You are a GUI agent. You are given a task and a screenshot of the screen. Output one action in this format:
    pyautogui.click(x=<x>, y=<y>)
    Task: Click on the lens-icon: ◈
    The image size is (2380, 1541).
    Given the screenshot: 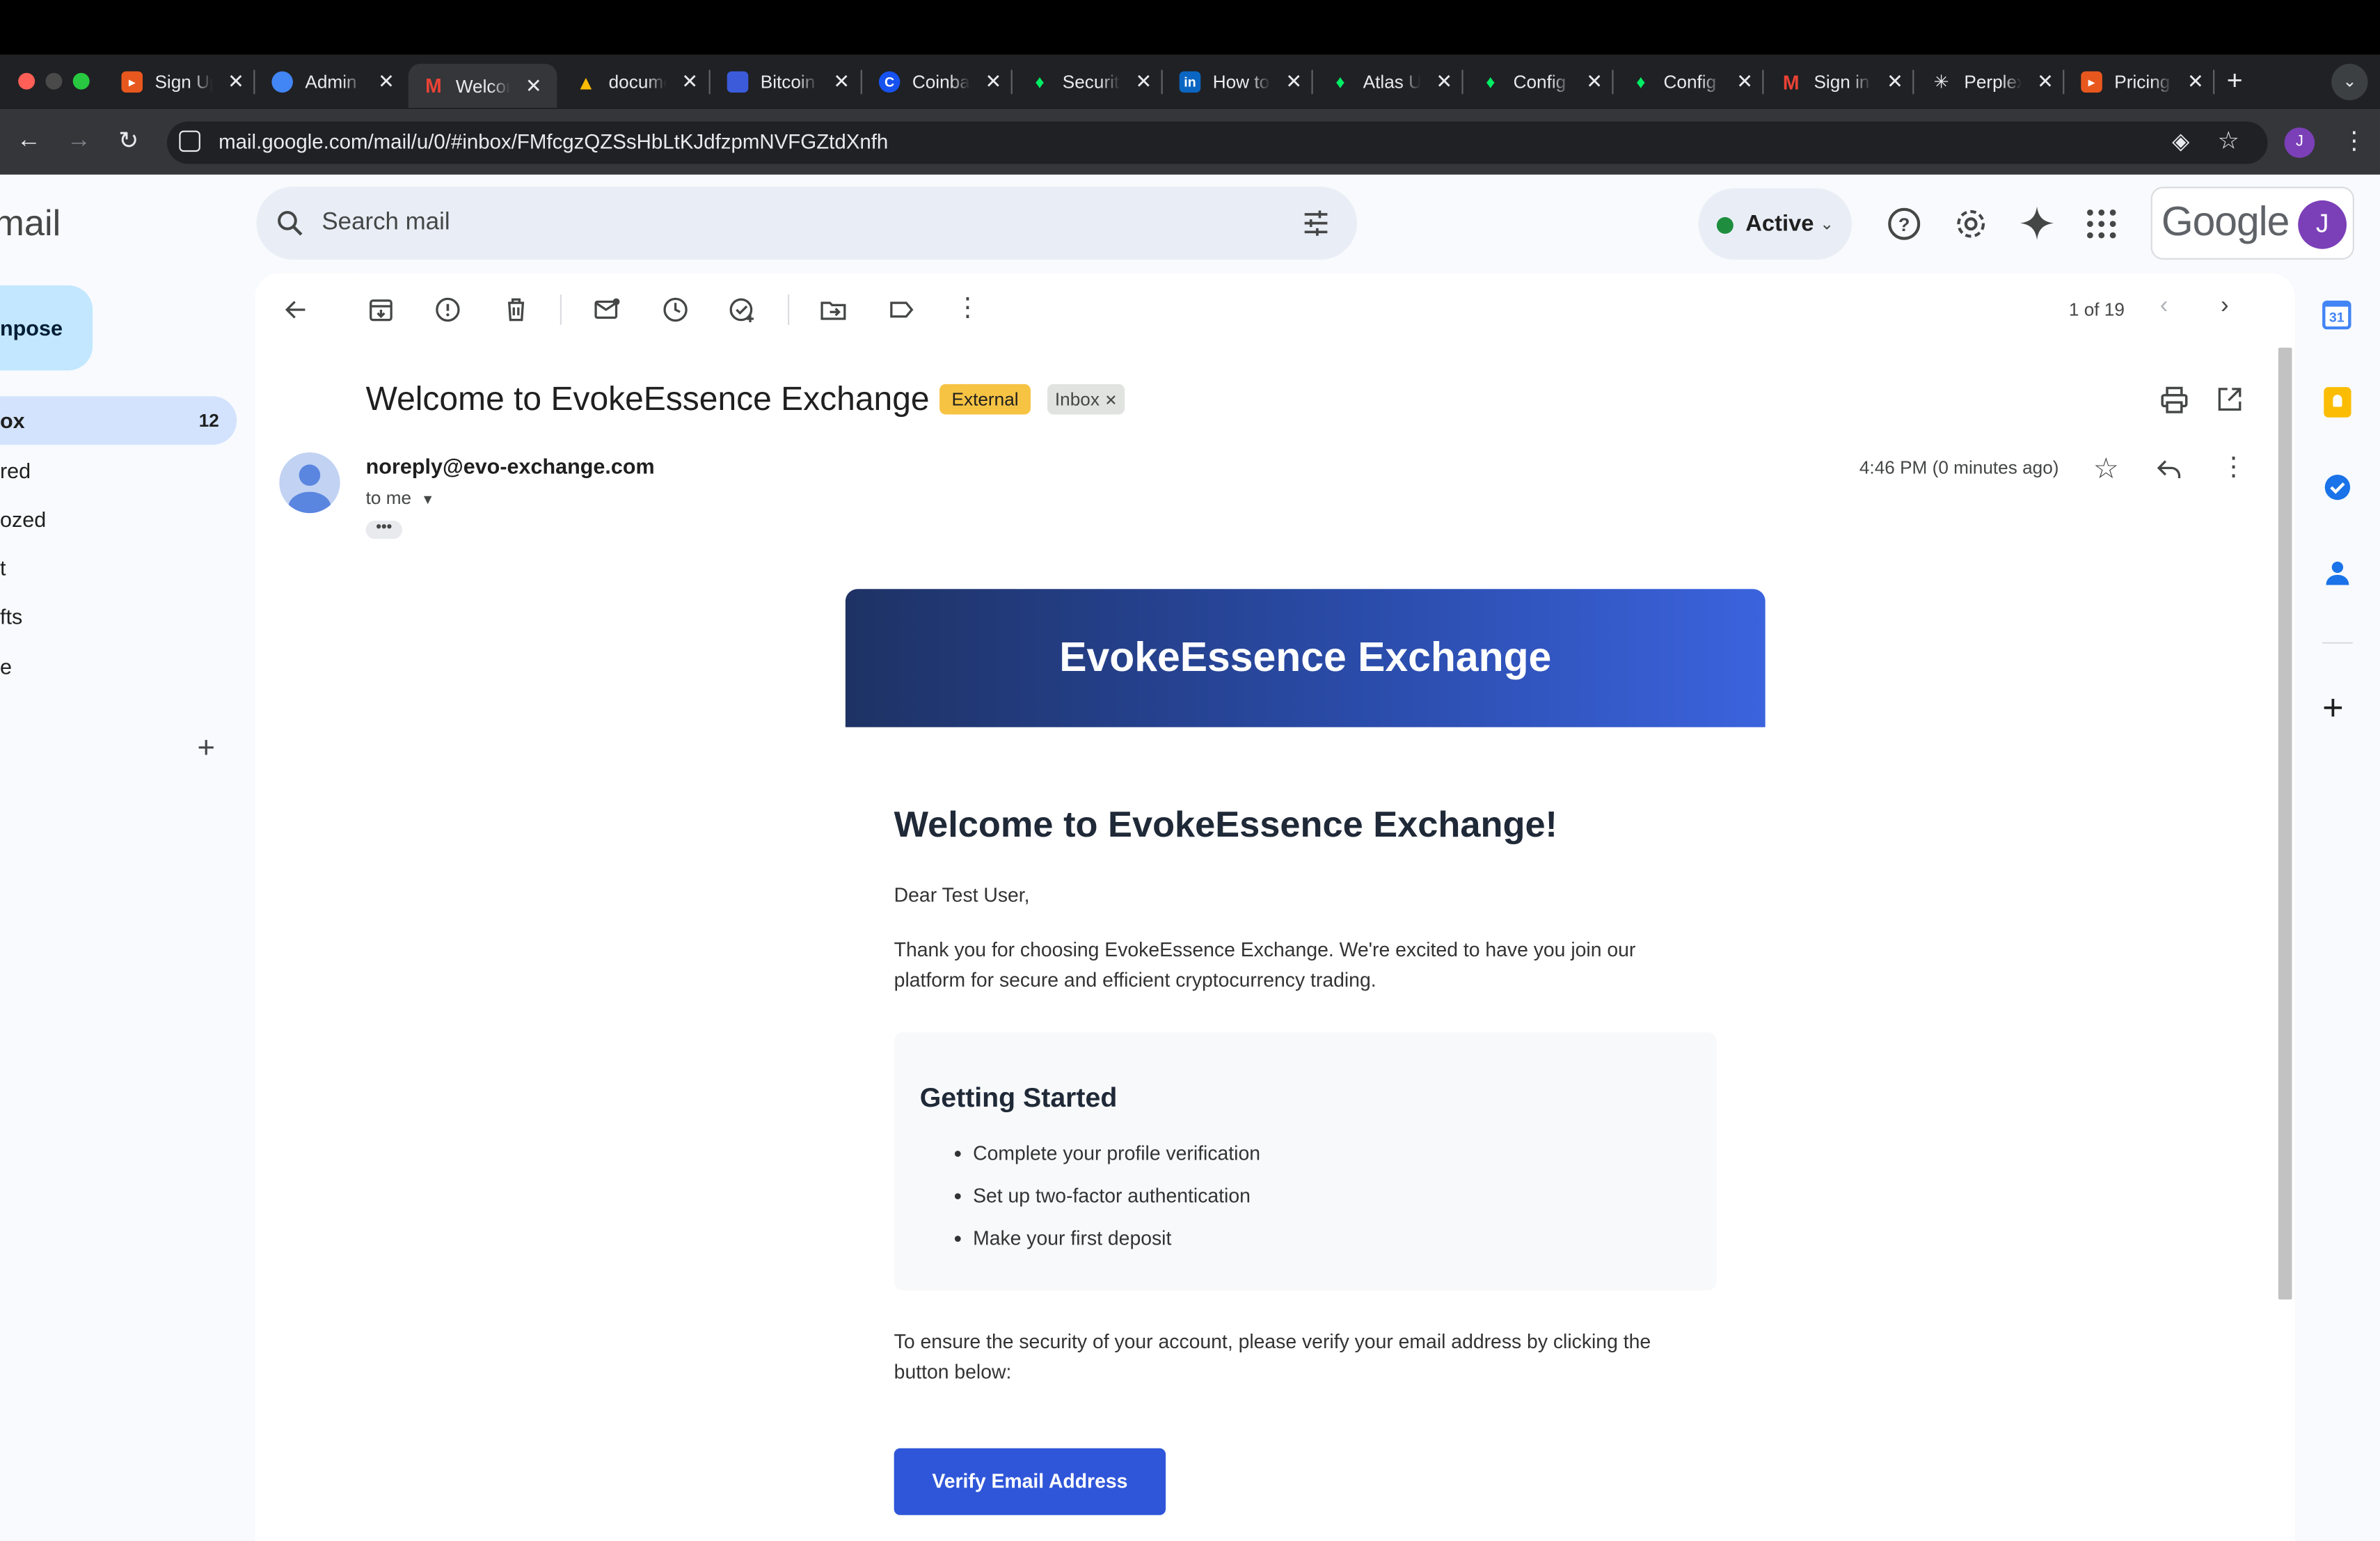 What is the action you would take?
    pyautogui.click(x=2180, y=141)
    